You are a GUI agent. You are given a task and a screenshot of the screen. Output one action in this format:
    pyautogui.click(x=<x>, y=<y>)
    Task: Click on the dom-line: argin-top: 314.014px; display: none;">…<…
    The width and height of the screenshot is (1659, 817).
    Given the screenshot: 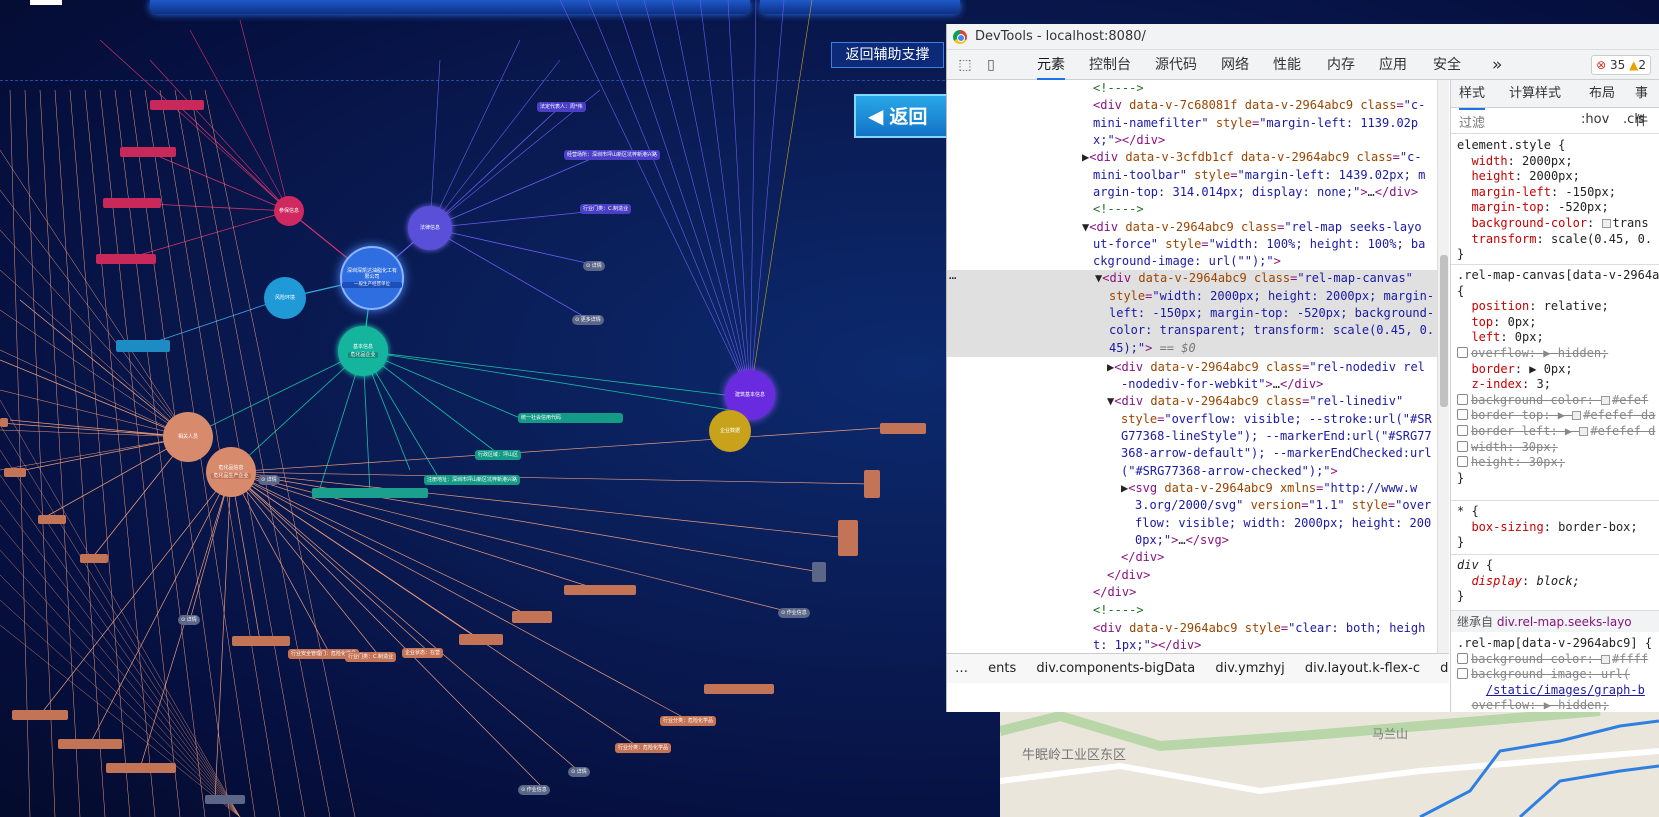 What is the action you would take?
    pyautogui.click(x=1265, y=192)
    